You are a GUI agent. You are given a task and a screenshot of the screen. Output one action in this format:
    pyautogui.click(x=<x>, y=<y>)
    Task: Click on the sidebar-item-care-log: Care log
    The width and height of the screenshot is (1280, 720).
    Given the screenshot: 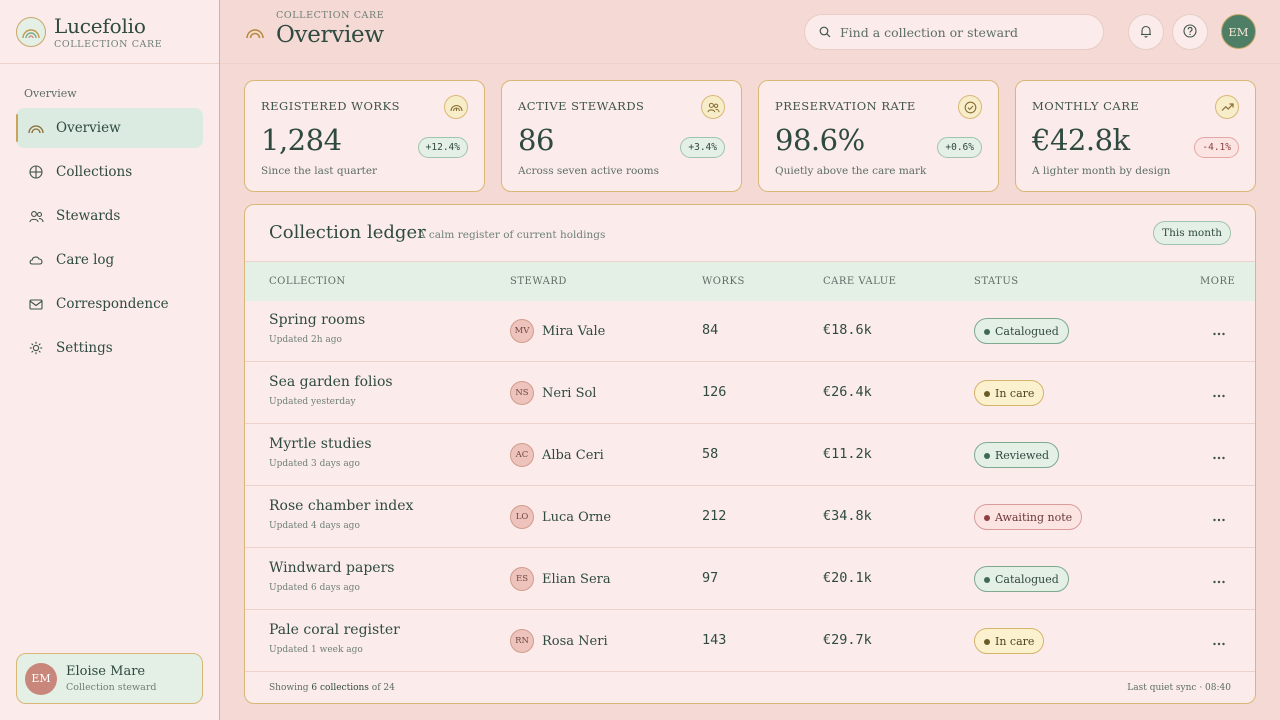 What is the action you would take?
    pyautogui.click(x=109, y=260)
    